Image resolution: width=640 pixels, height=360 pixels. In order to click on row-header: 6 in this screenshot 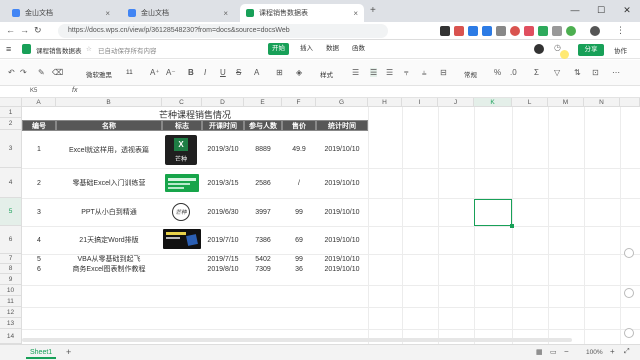, I will do `click(11, 240)`.